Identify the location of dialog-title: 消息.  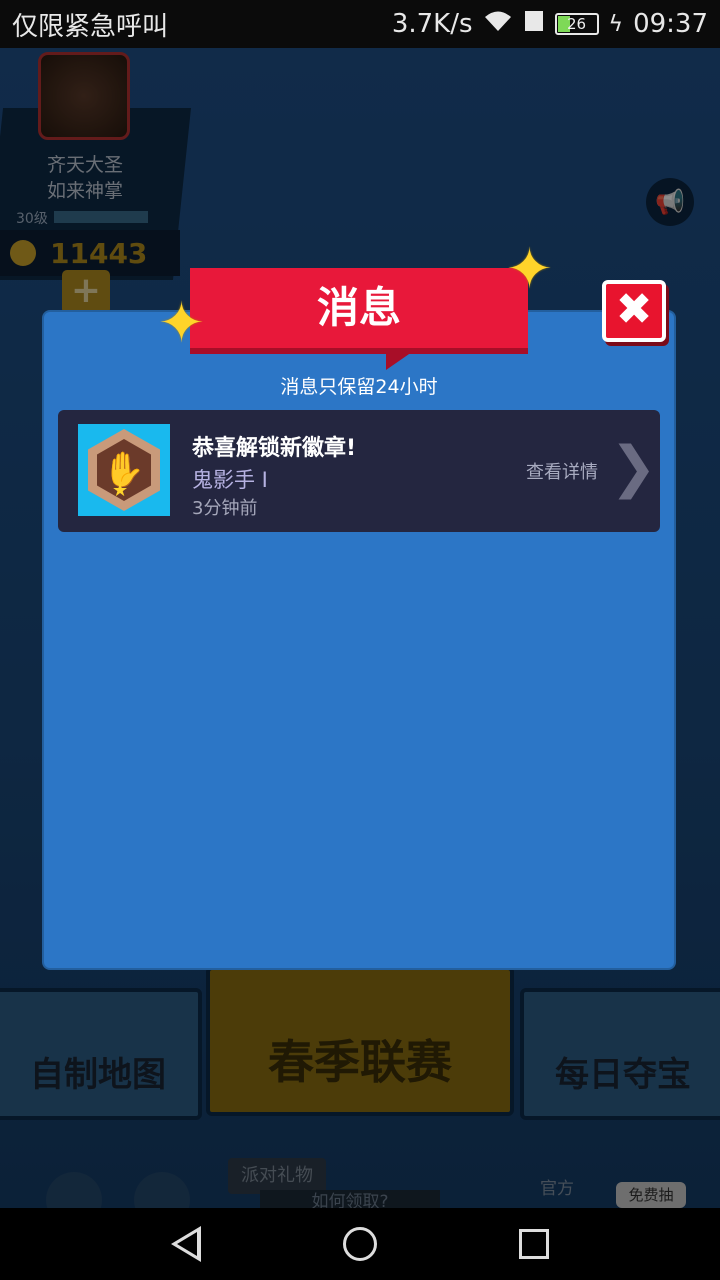
(359, 311).